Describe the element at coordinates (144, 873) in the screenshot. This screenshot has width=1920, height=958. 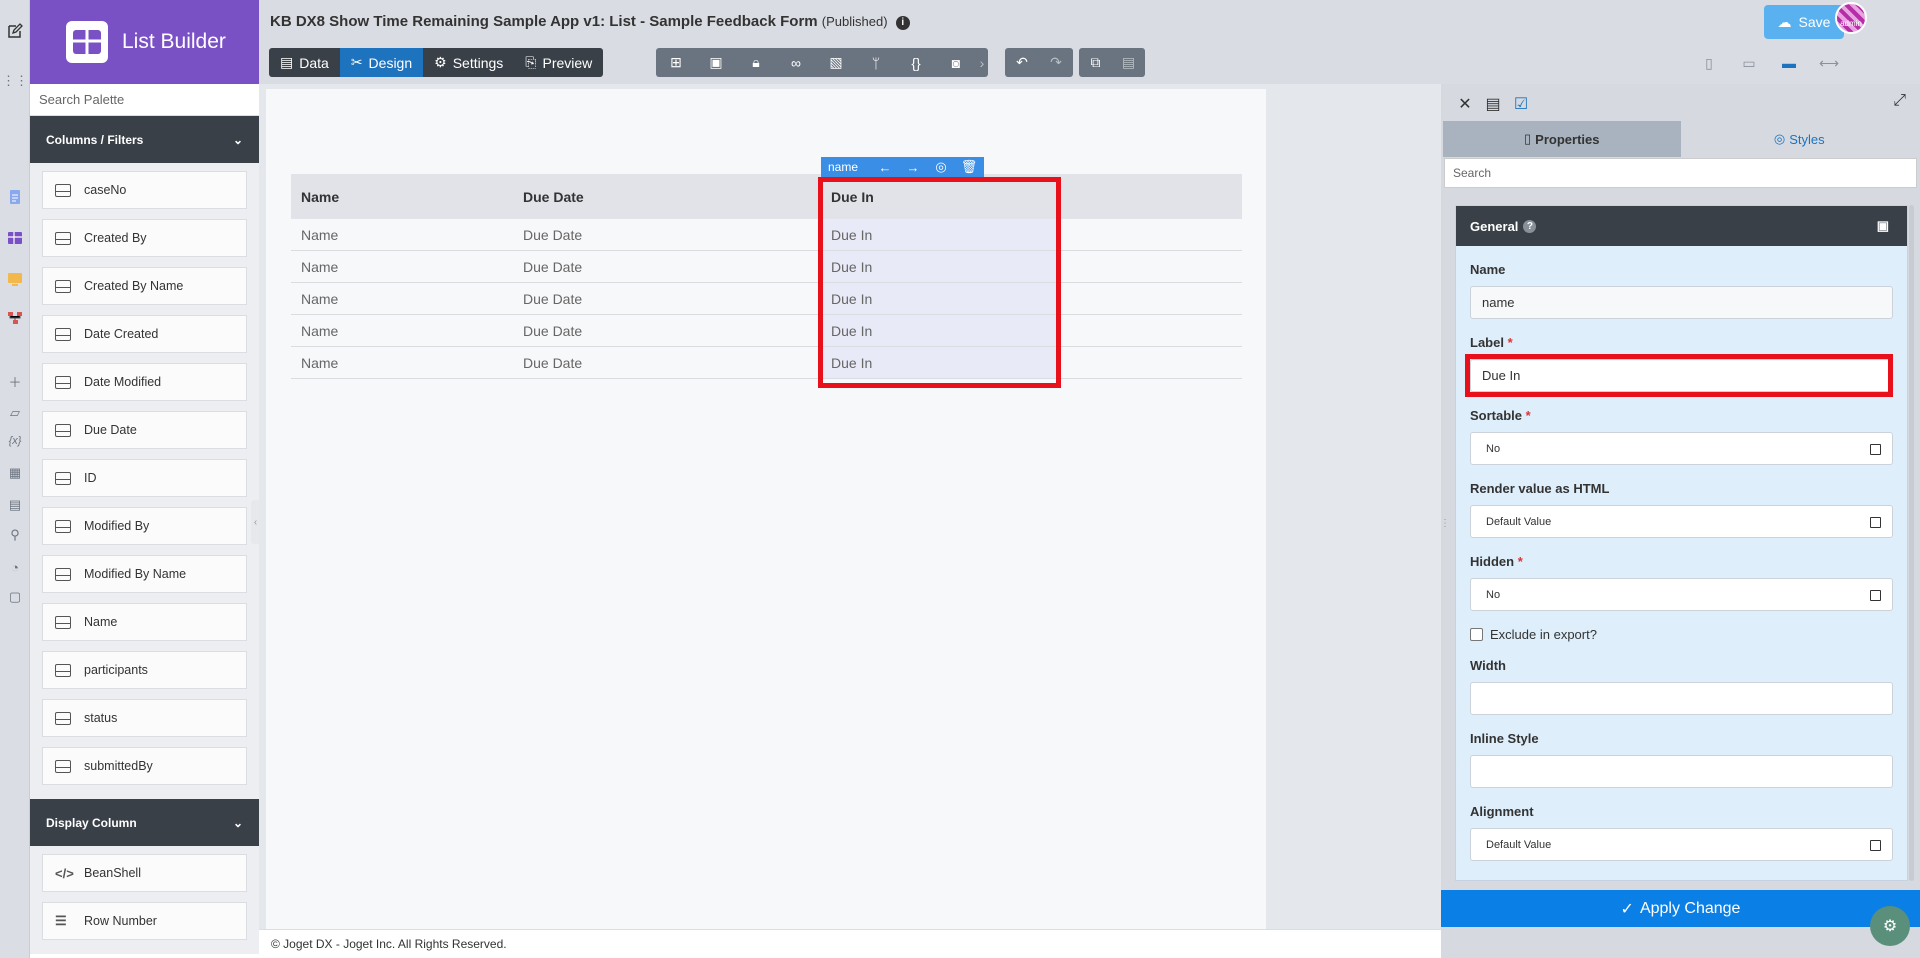
I see `palette-item: </> BeanShell` at that location.